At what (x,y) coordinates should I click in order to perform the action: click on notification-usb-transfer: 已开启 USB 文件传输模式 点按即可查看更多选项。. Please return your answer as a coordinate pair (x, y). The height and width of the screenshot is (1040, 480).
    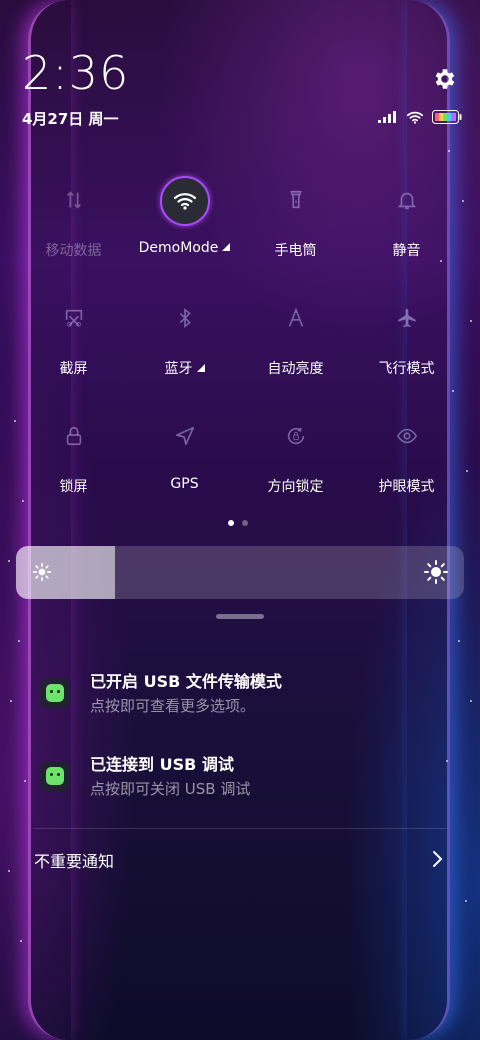
    Looking at the image, I should click on (250, 698).